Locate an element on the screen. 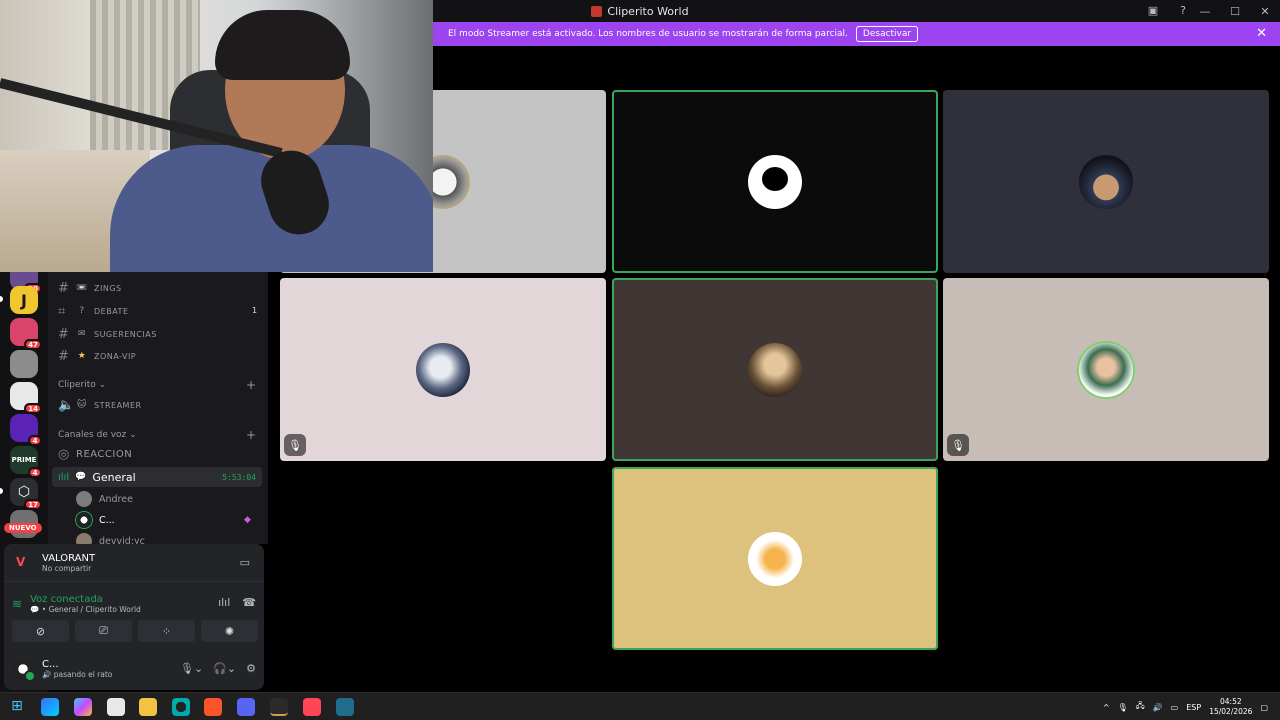 The height and width of the screenshot is (720, 1280). microphone-icon: 🎙 is located at coordinates (1123, 707).